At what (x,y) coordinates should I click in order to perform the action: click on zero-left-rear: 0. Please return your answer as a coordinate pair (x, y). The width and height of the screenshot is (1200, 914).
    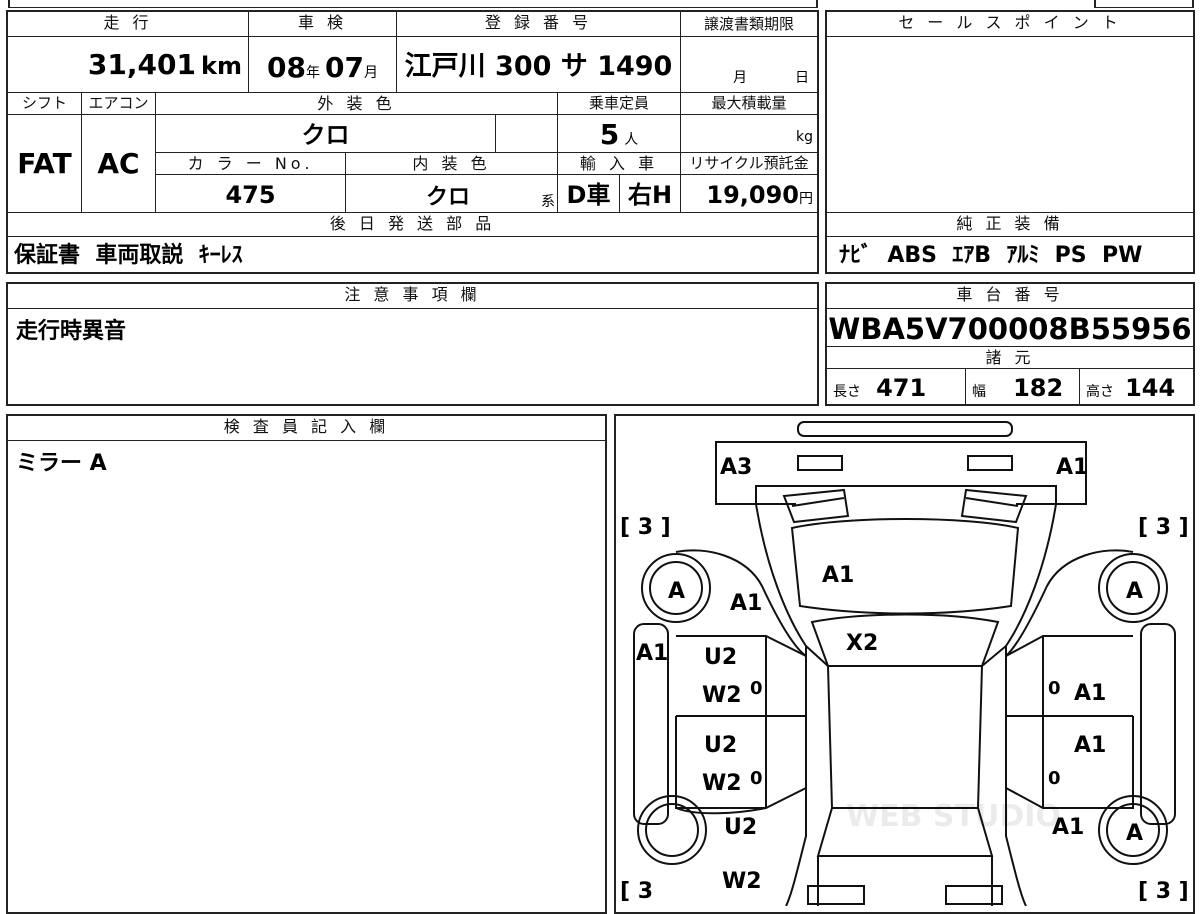
    Looking at the image, I should click on (756, 778).